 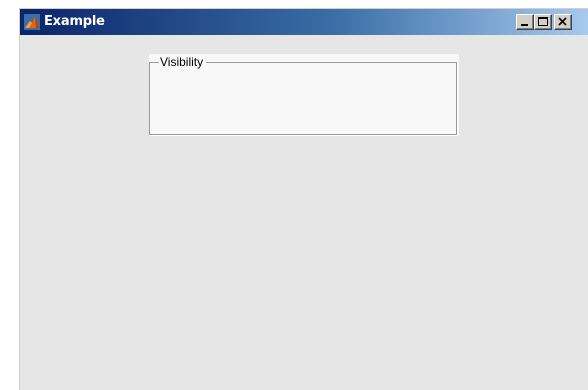 I want to click on close-icon, so click(x=562, y=21).